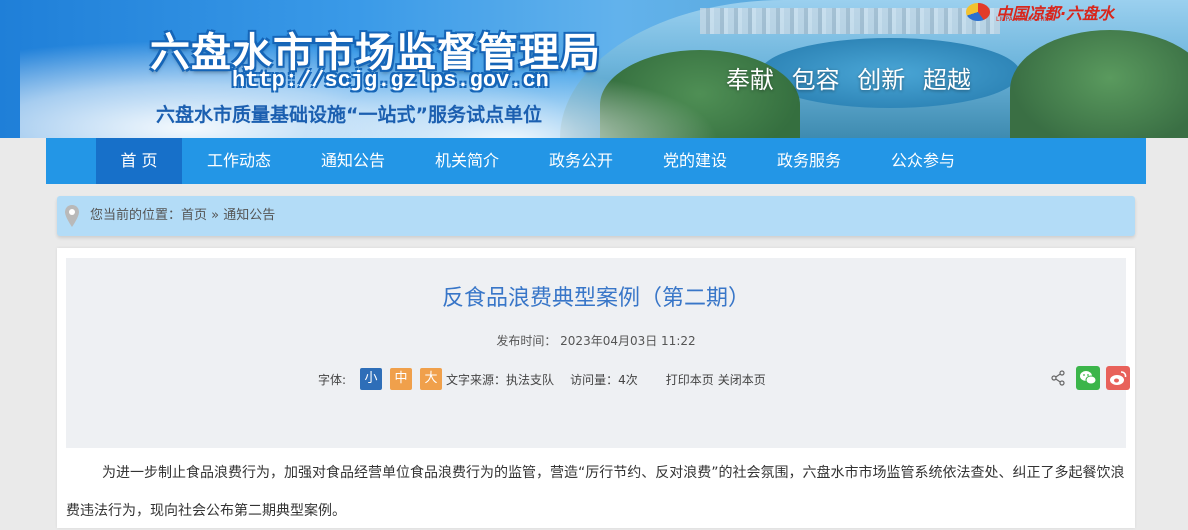  I want to click on share-bar, so click(1088, 378).